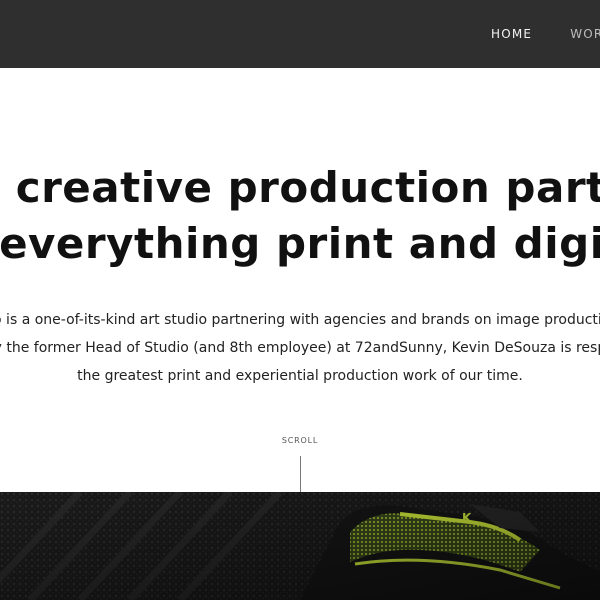 This screenshot has height=600, width=600. What do you see at coordinates (300, 34) in the screenshot?
I see `top-navigation-bar: HOME WORK` at bounding box center [300, 34].